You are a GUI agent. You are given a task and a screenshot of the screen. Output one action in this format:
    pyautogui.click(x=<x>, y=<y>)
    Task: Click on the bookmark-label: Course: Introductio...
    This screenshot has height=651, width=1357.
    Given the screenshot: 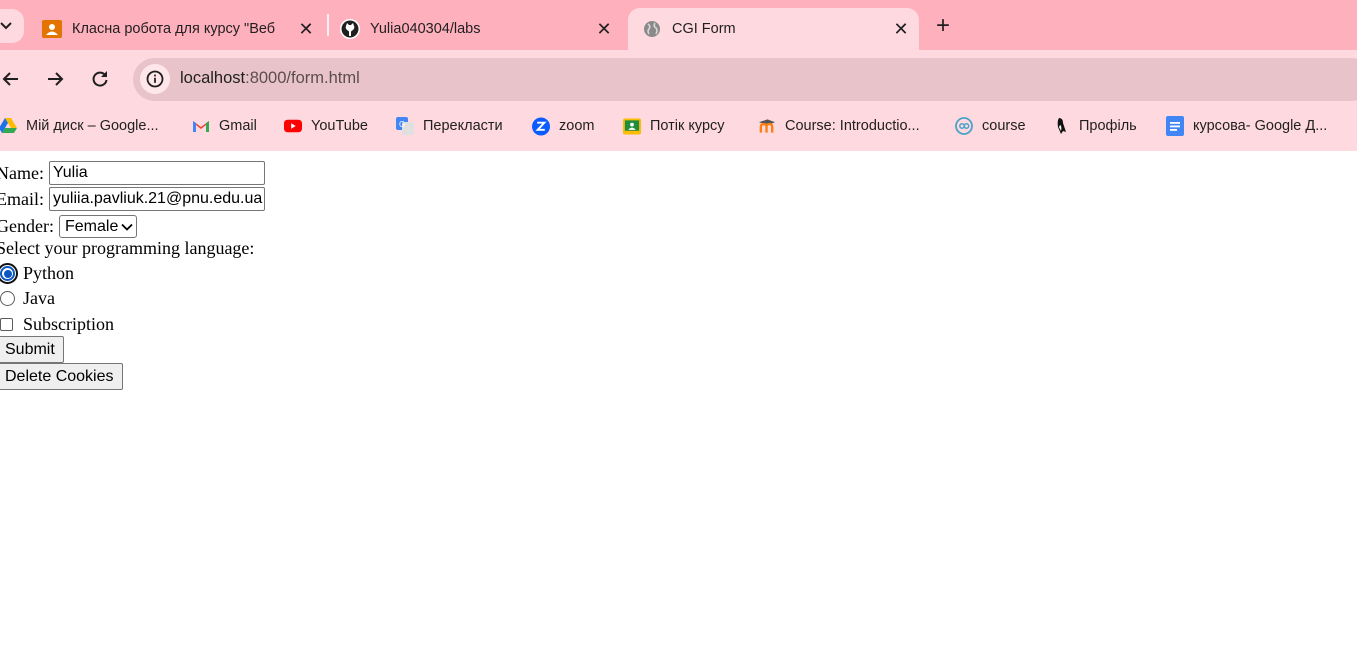 What is the action you would take?
    pyautogui.click(x=852, y=126)
    